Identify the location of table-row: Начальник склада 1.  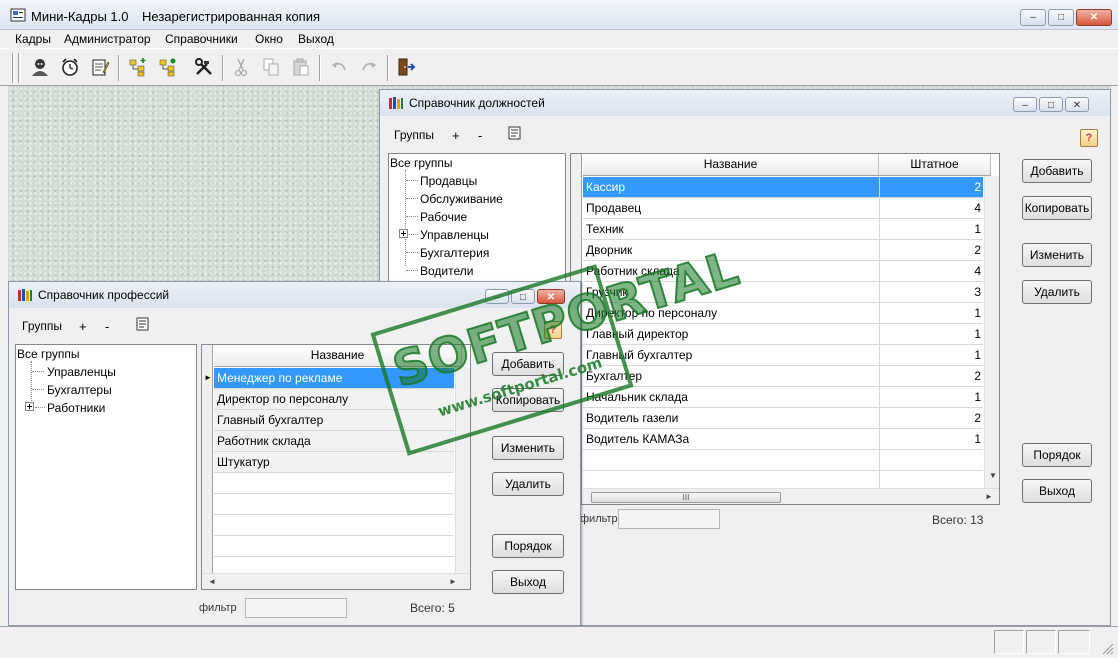
(783, 397).